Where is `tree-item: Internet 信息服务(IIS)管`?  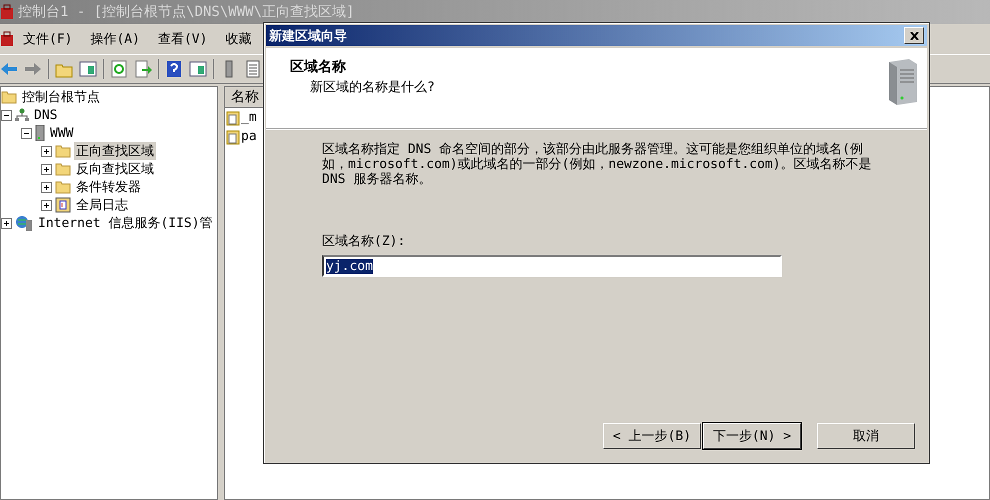
tree-item: Internet 信息服务(IIS)管 is located at coordinates (125, 223).